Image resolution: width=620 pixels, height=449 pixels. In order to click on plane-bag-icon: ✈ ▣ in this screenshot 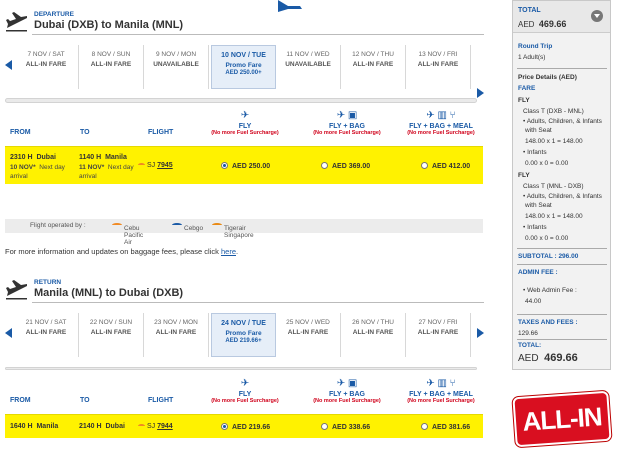, I will do `click(347, 115)`.